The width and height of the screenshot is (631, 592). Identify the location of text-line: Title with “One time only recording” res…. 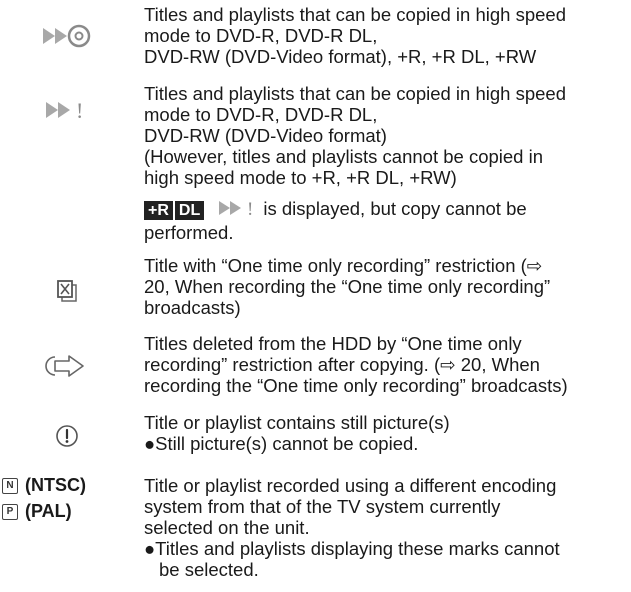
(343, 265).